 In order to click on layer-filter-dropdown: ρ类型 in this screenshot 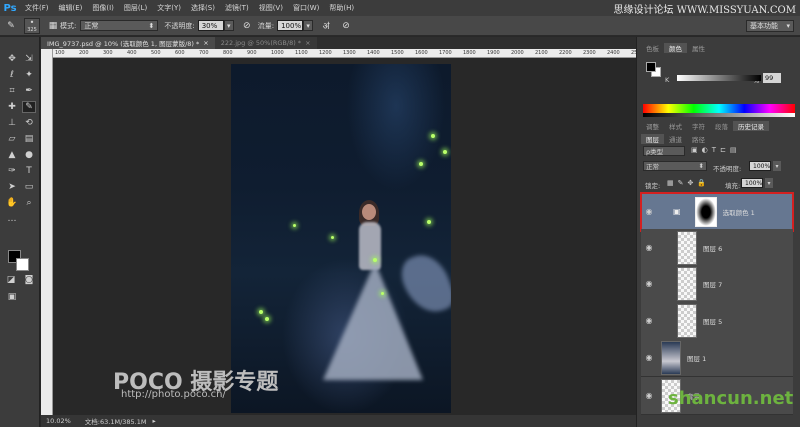, I will do `click(664, 151)`.